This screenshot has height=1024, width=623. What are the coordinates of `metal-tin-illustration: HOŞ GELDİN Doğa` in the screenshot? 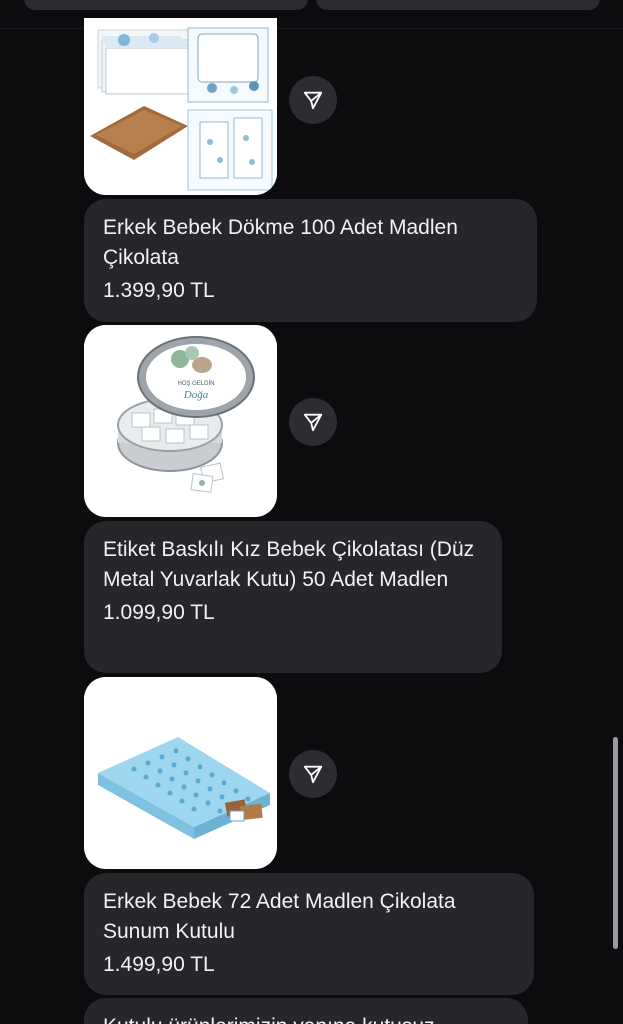 It's located at (180, 421).